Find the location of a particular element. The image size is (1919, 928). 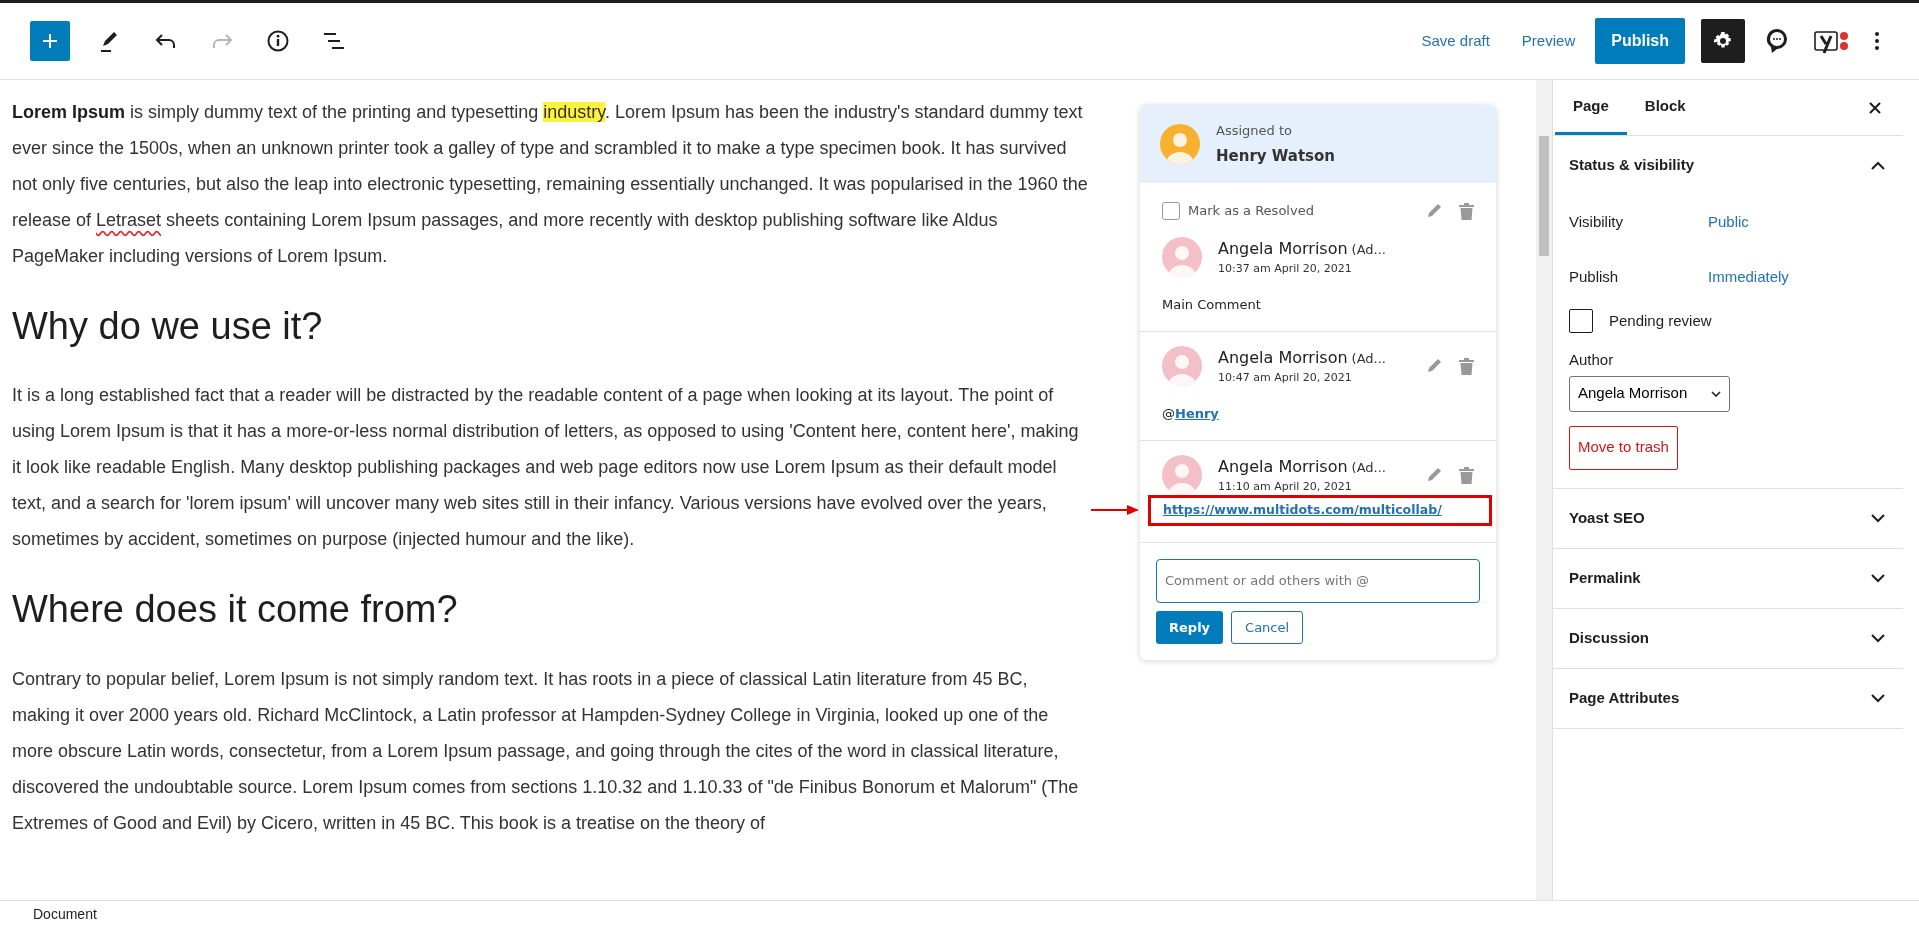

field-label: Visibility is located at coordinates (1596, 222).